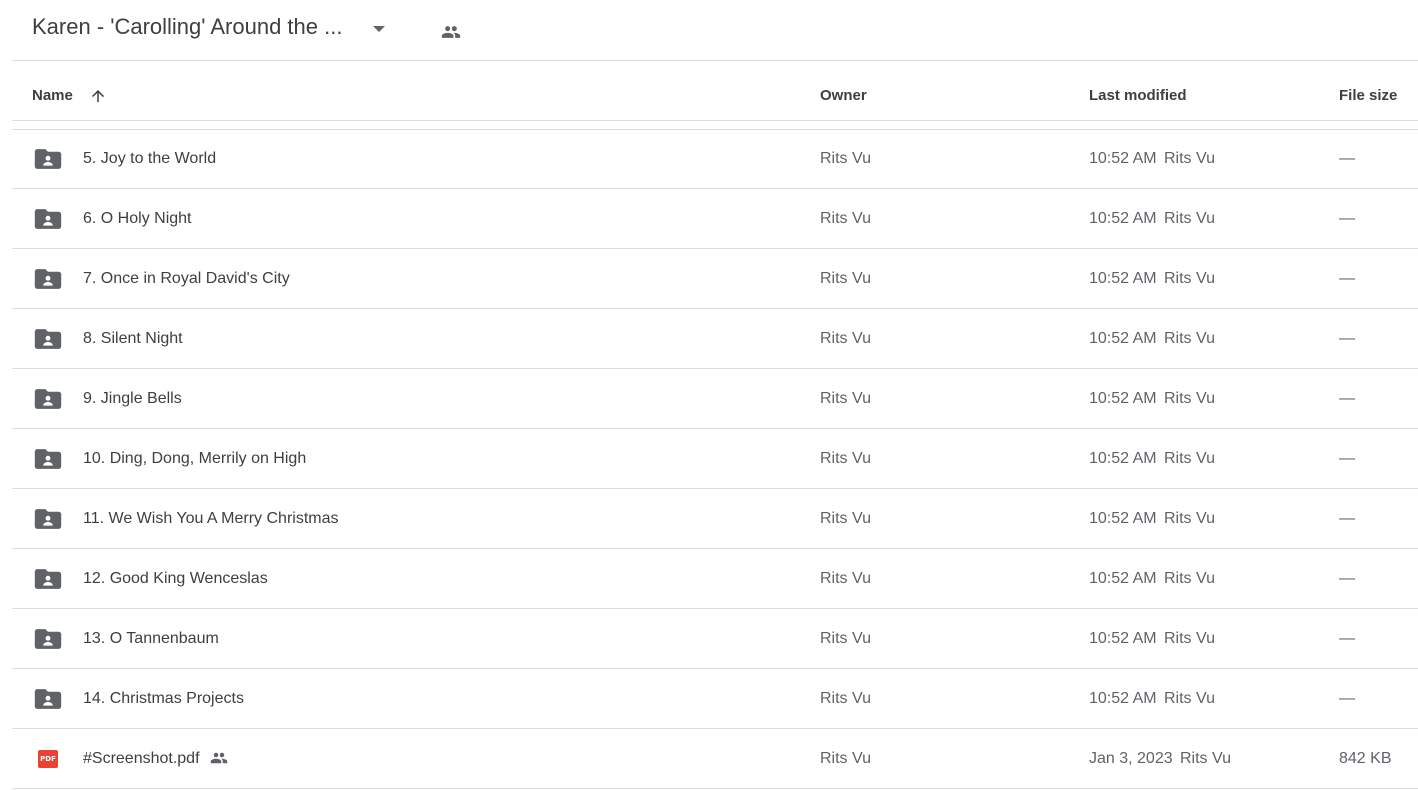 This screenshot has width=1418, height=790. I want to click on column-file-size: File size, so click(1368, 95).